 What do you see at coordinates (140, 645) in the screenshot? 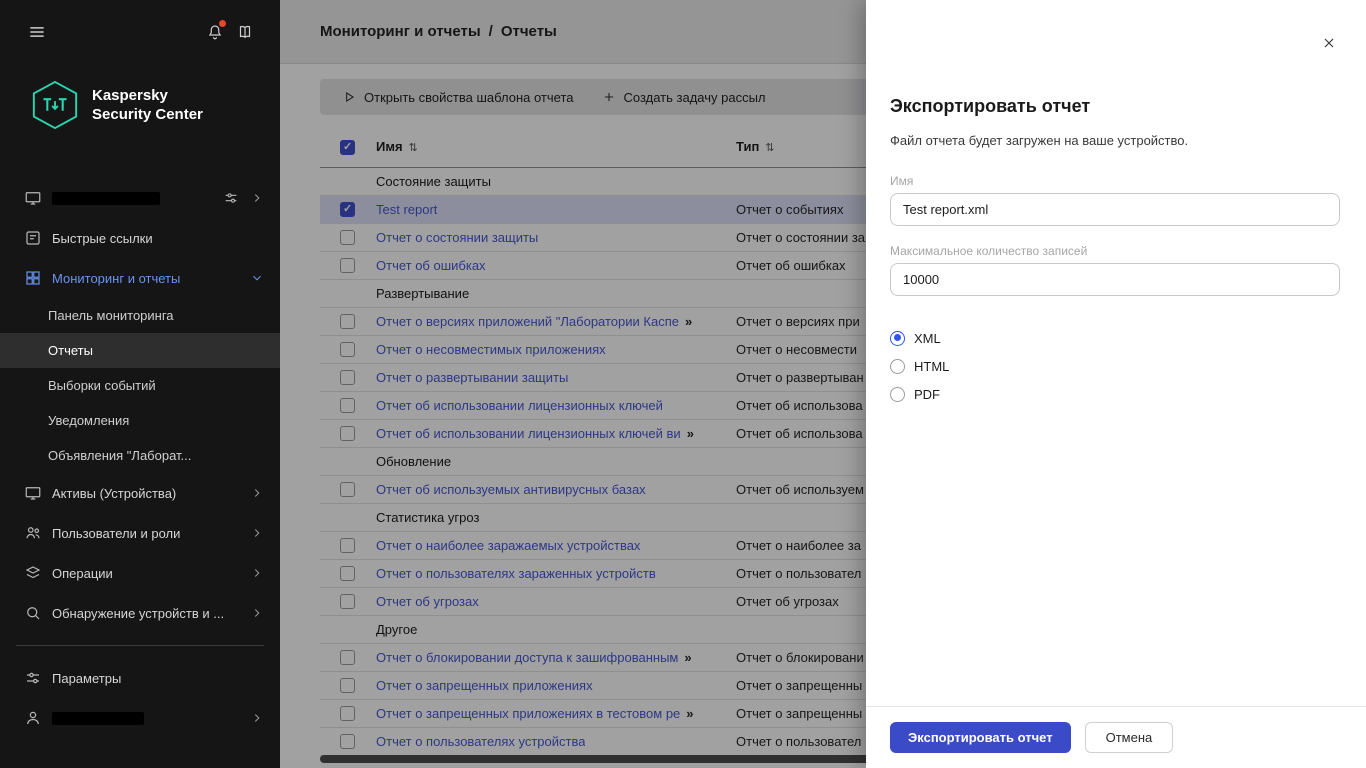
I see `sidebar-divider` at bounding box center [140, 645].